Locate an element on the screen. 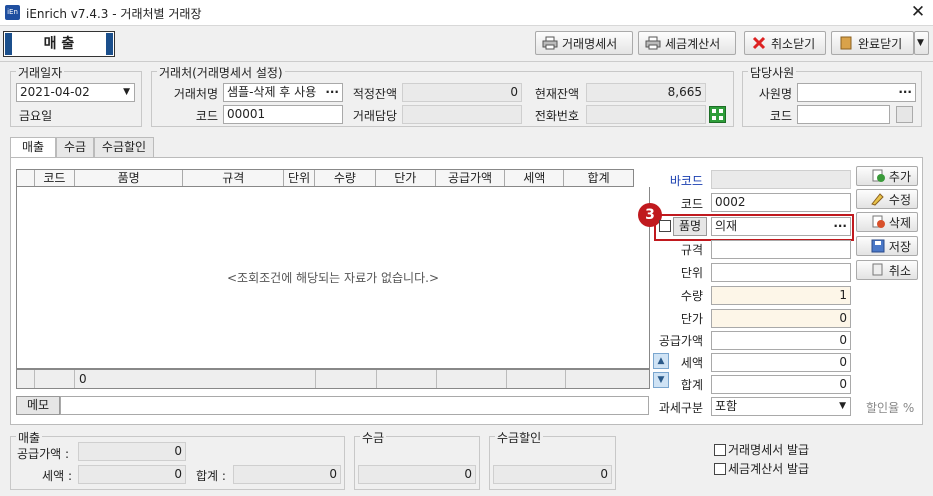  grid-col-supply: 공급가액 is located at coordinates (471, 178).